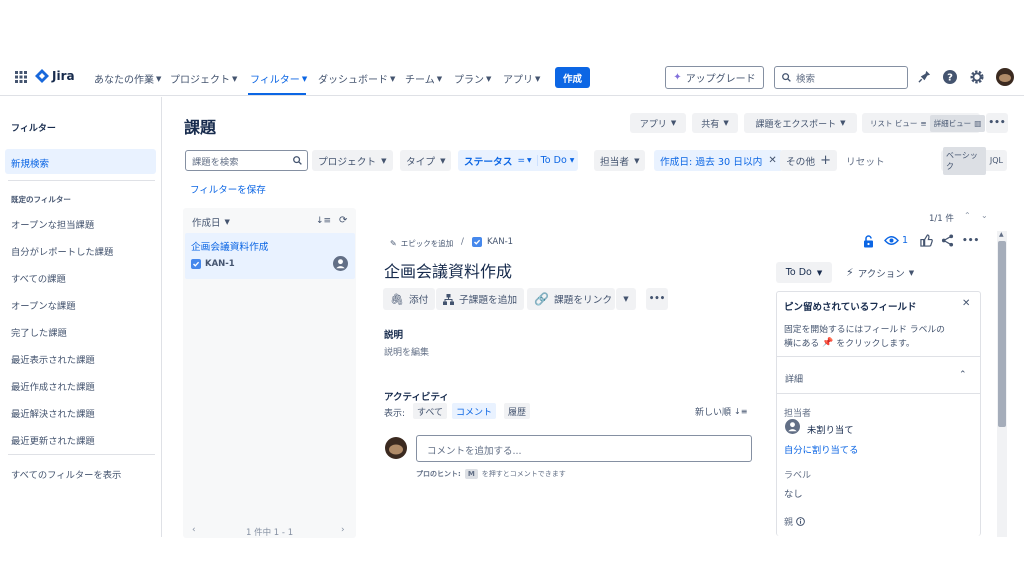 The height and width of the screenshot is (576, 1024). What do you see at coordinates (572, 77) in the screenshot?
I see `create-button: 作成` at bounding box center [572, 77].